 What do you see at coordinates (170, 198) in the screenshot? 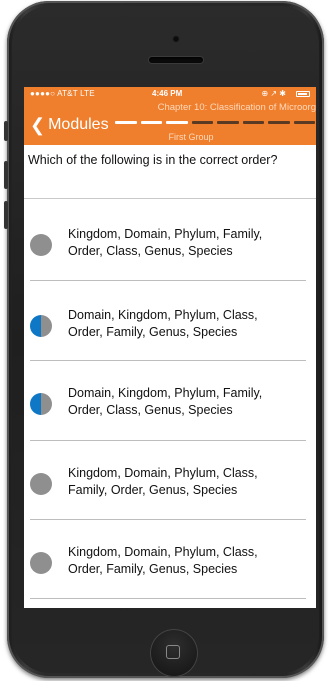
I see `question-divider` at bounding box center [170, 198].